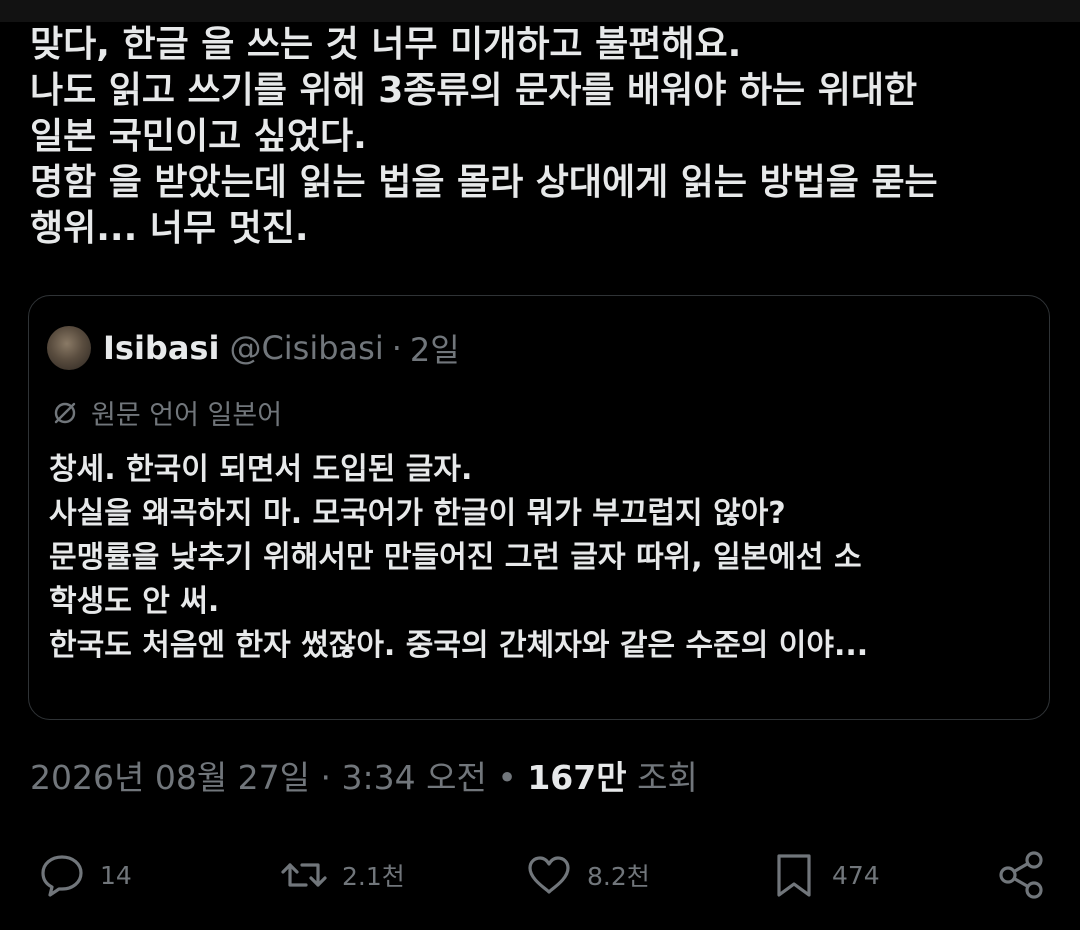 This screenshot has width=1080, height=930. Describe the element at coordinates (414, 777) in the screenshot. I see `tweet-time: 3:34 오전` at that location.